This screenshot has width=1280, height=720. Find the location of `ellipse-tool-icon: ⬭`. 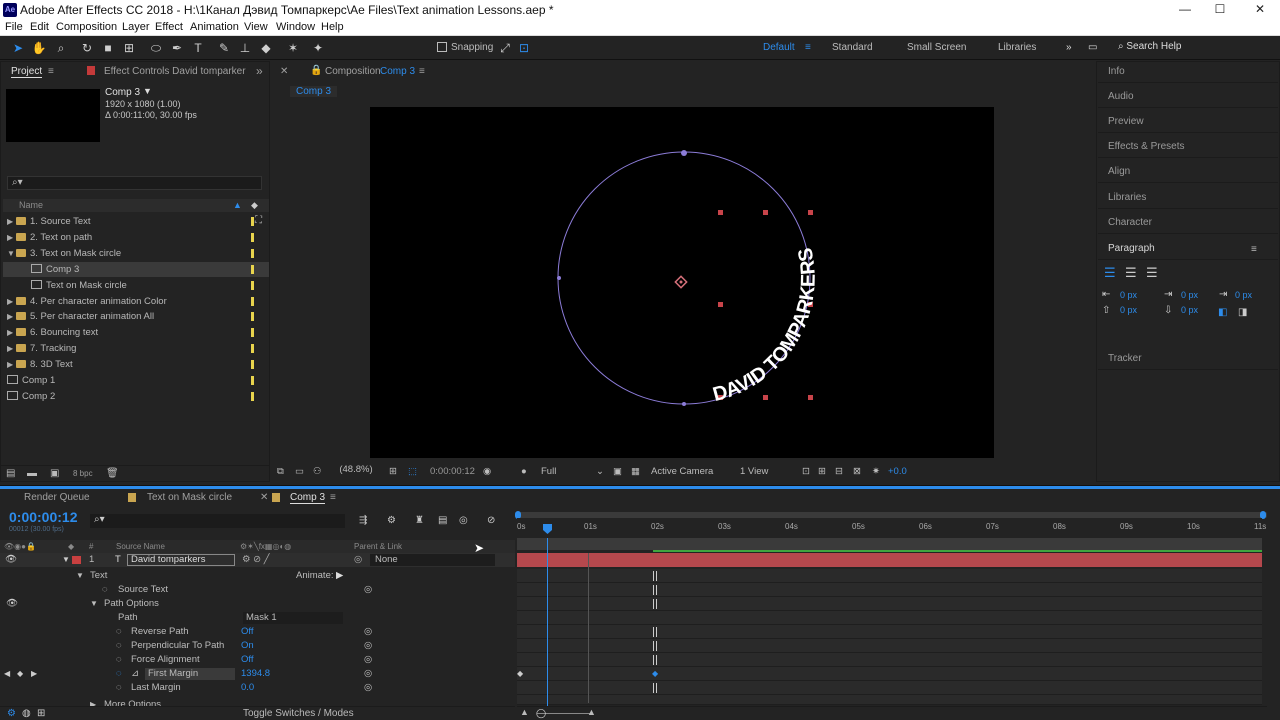

ellipse-tool-icon: ⬭ is located at coordinates (156, 48).